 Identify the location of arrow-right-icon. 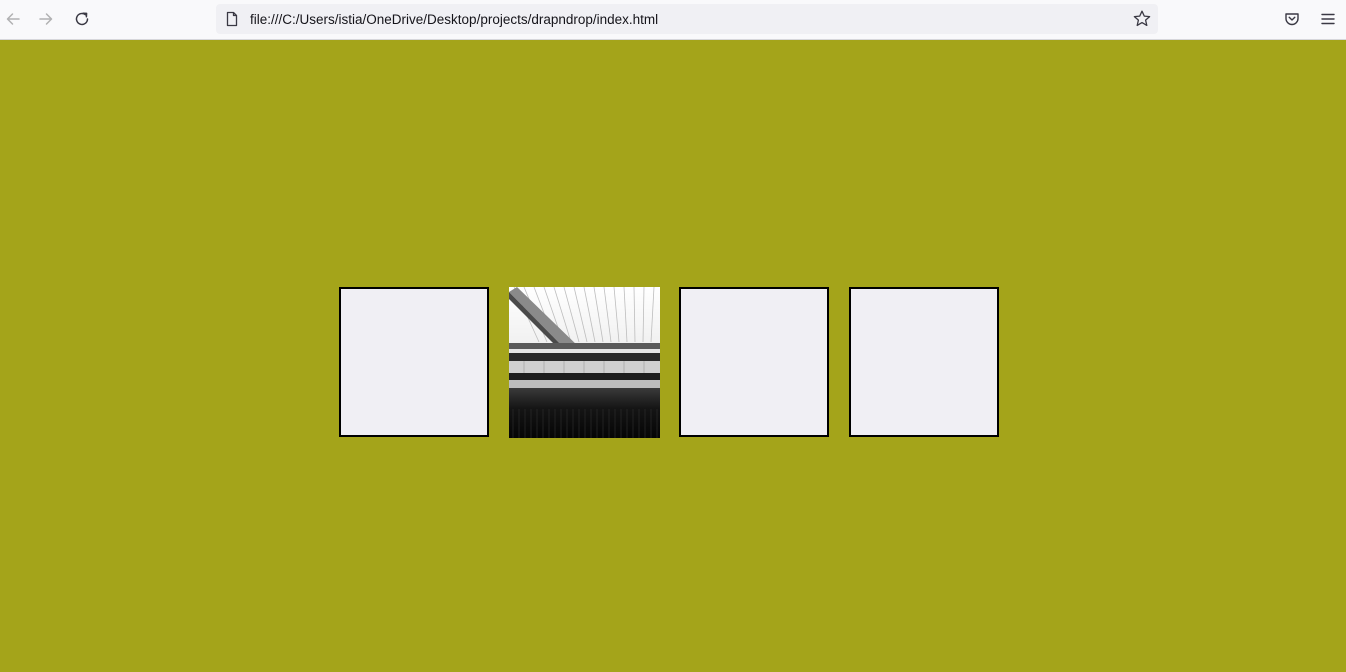
(46, 19).